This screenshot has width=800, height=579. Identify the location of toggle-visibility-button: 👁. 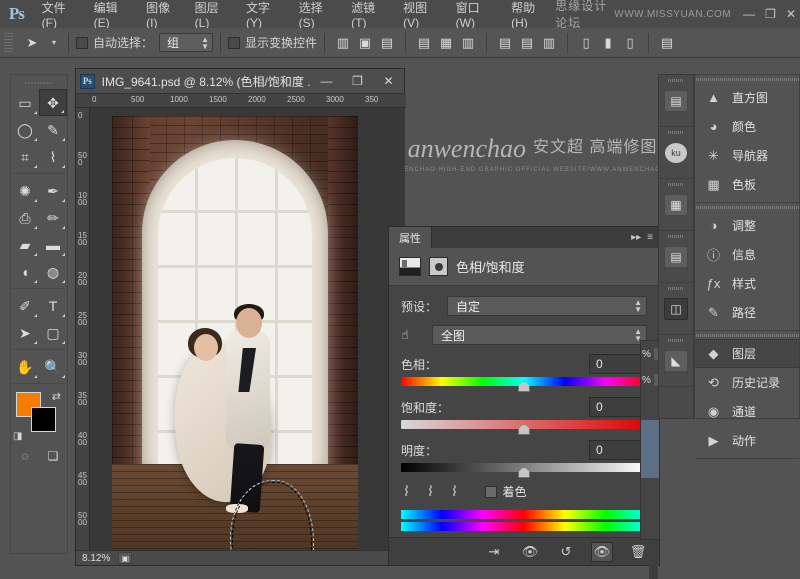
(602, 551).